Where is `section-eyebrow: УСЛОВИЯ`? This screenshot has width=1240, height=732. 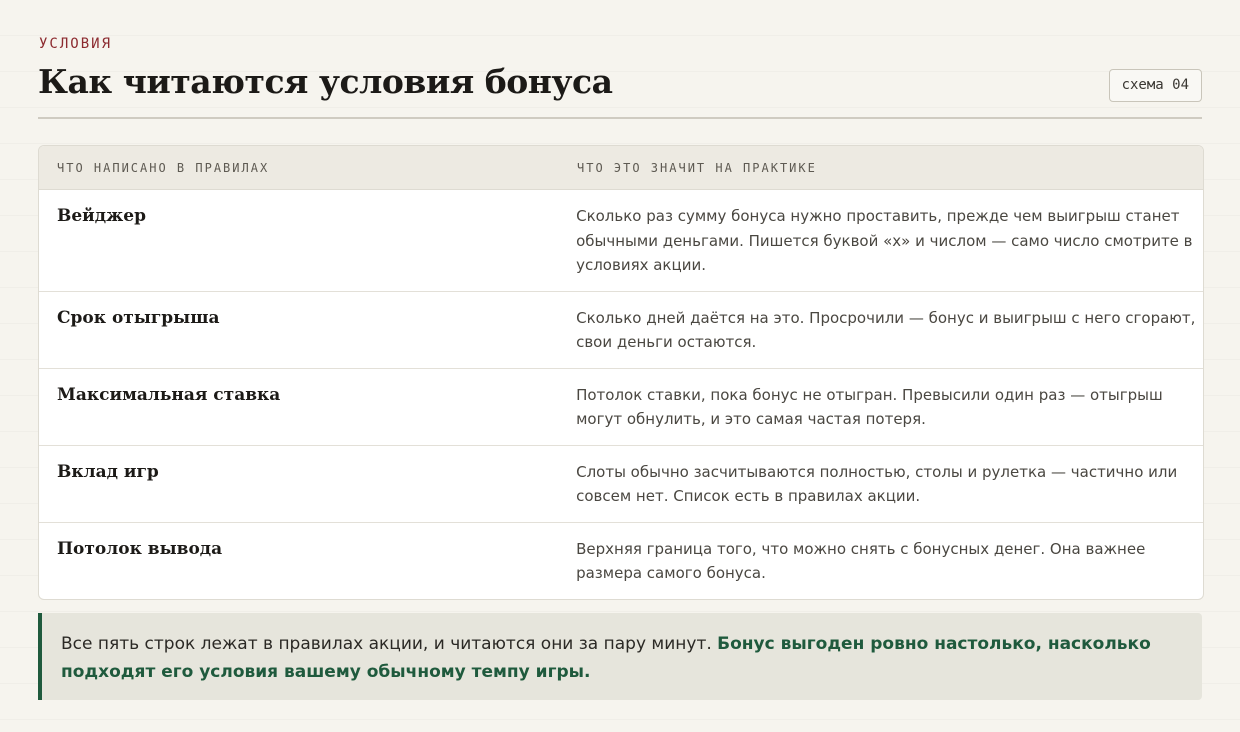
section-eyebrow: УСЛОВИЯ is located at coordinates (76, 44).